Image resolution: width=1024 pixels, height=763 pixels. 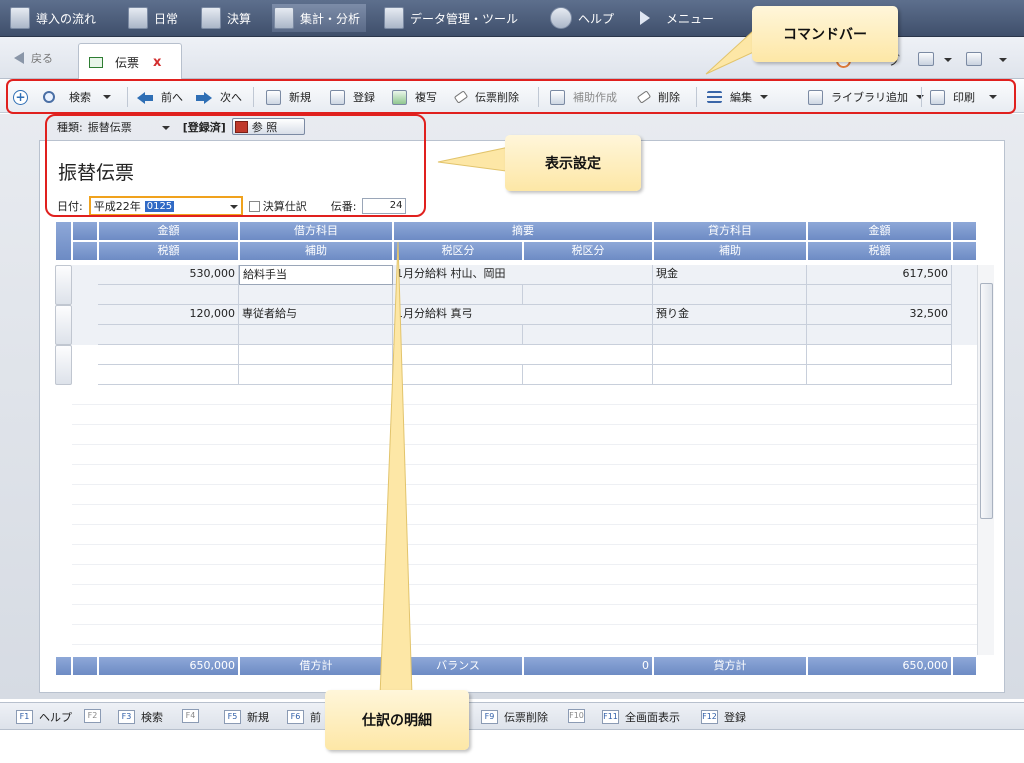 I want to click on closing-entry-checkbox, so click(x=254, y=206).